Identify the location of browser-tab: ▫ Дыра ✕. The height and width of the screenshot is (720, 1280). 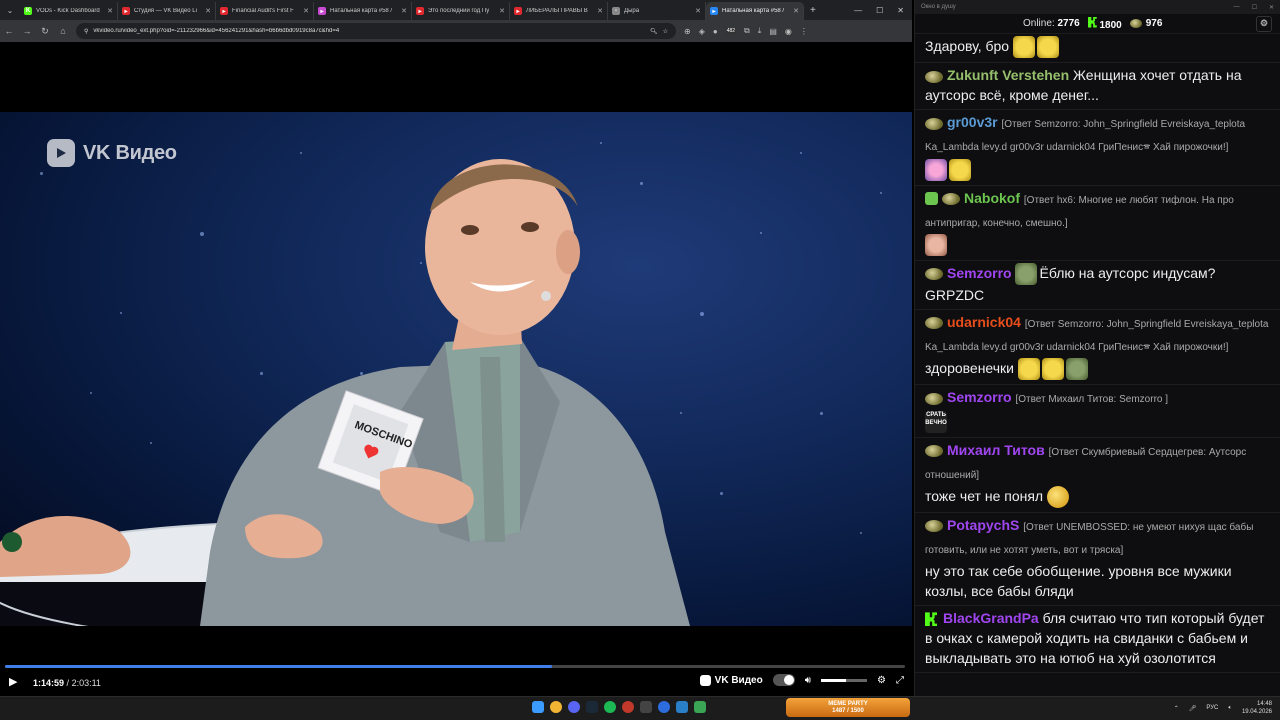
(657, 11).